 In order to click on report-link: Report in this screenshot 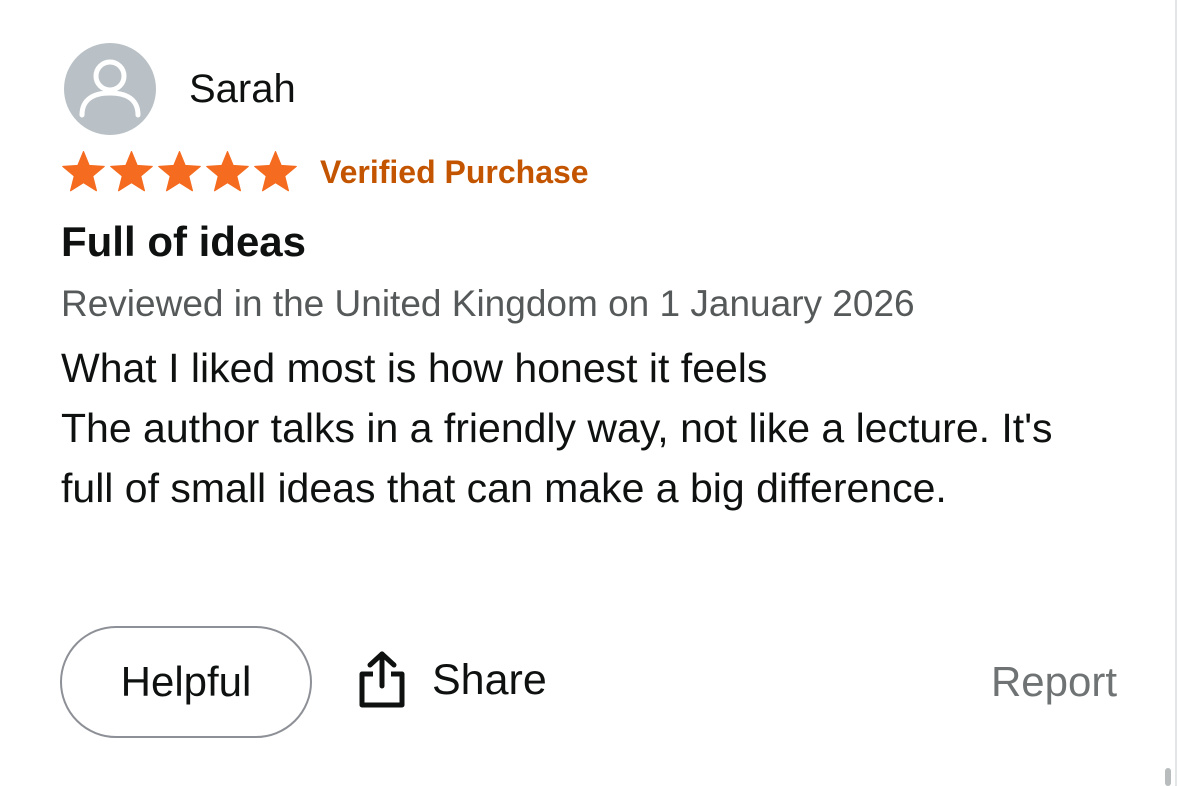, I will do `click(1054, 682)`.